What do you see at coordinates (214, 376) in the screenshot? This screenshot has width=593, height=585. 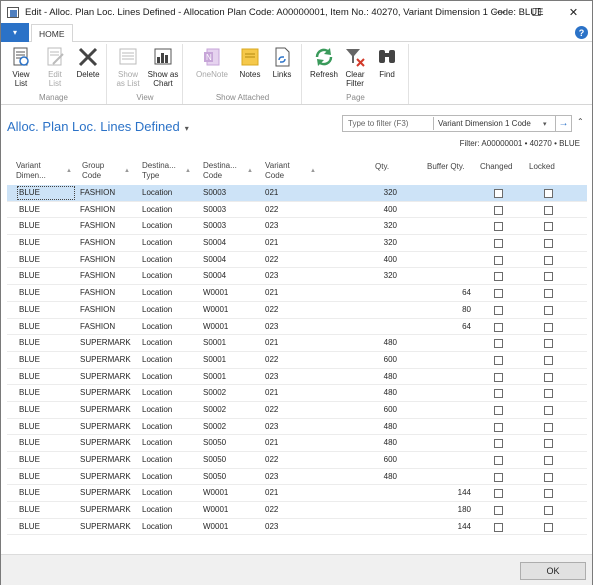 I see `cell-destination-code: S0001` at bounding box center [214, 376].